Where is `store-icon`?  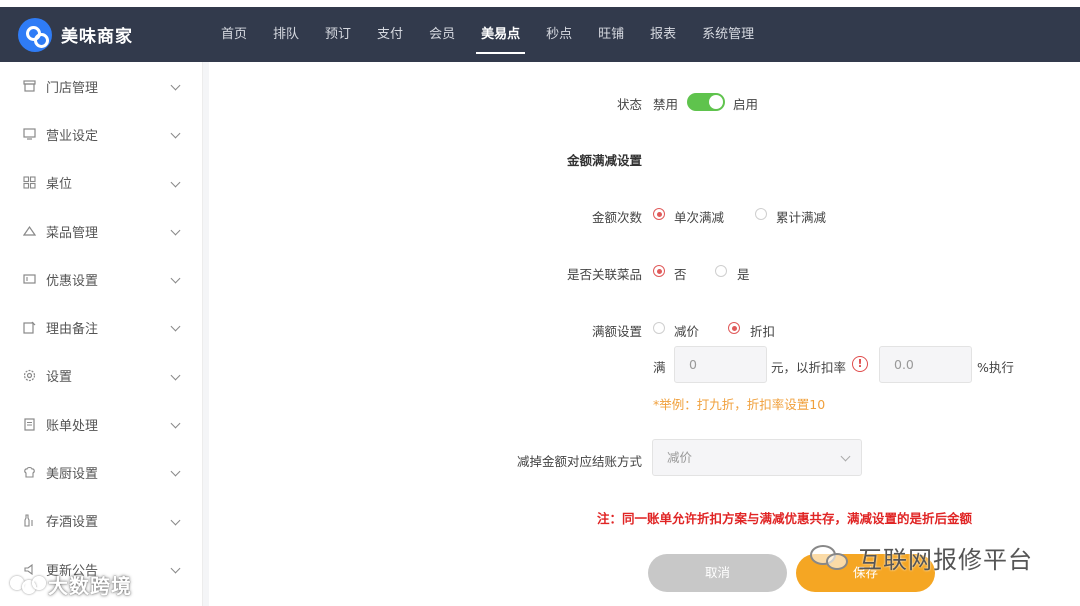
store-icon is located at coordinates (29, 86).